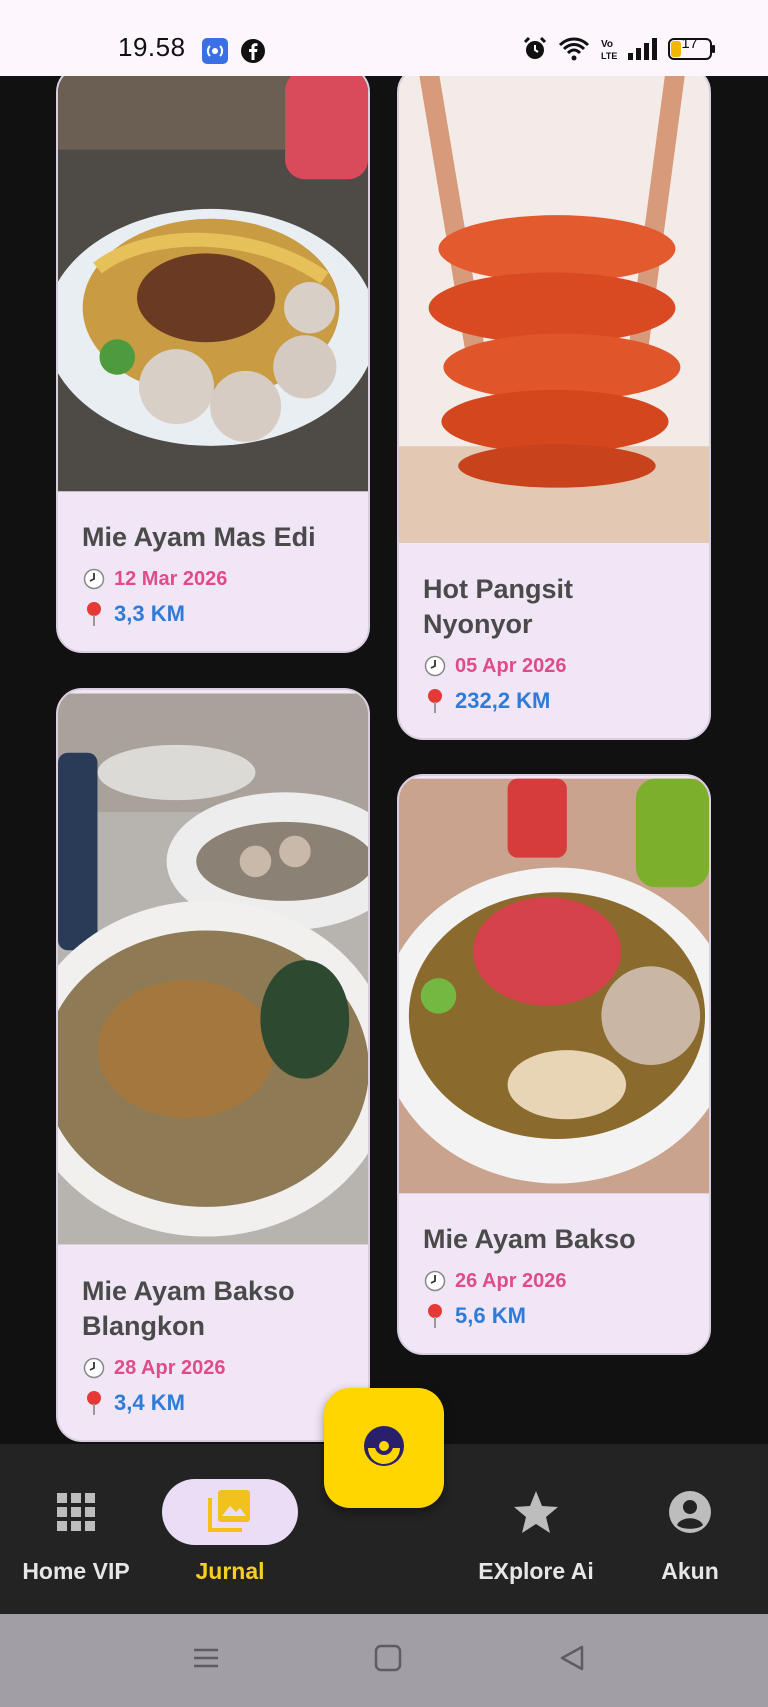 The height and width of the screenshot is (1707, 768). I want to click on card-distance: 5,6 KM, so click(490, 1315).